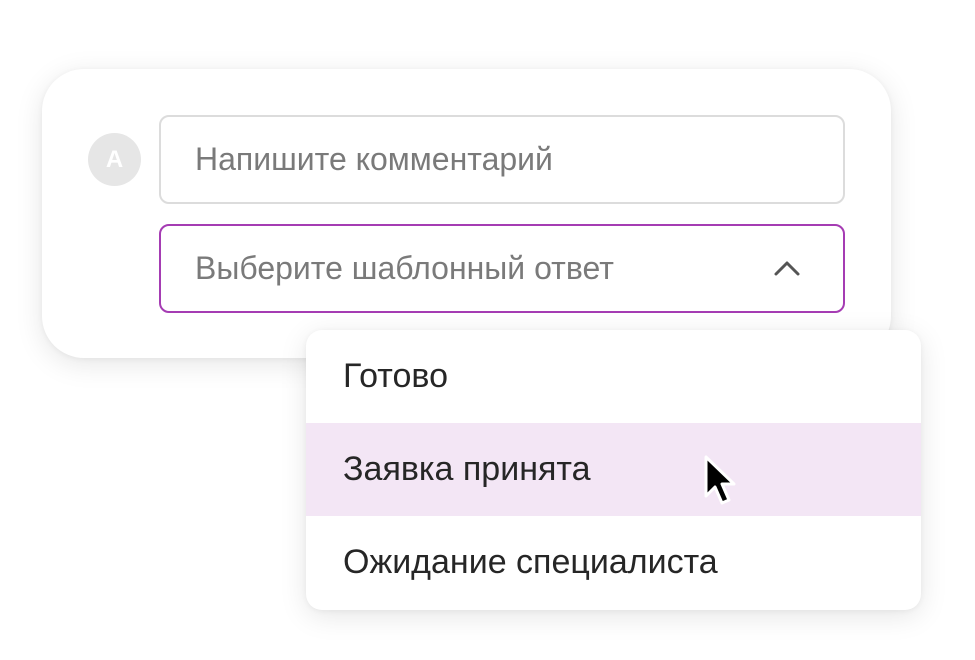 The width and height of the screenshot is (975, 660). I want to click on mouse-pointer-icon, so click(720, 480).